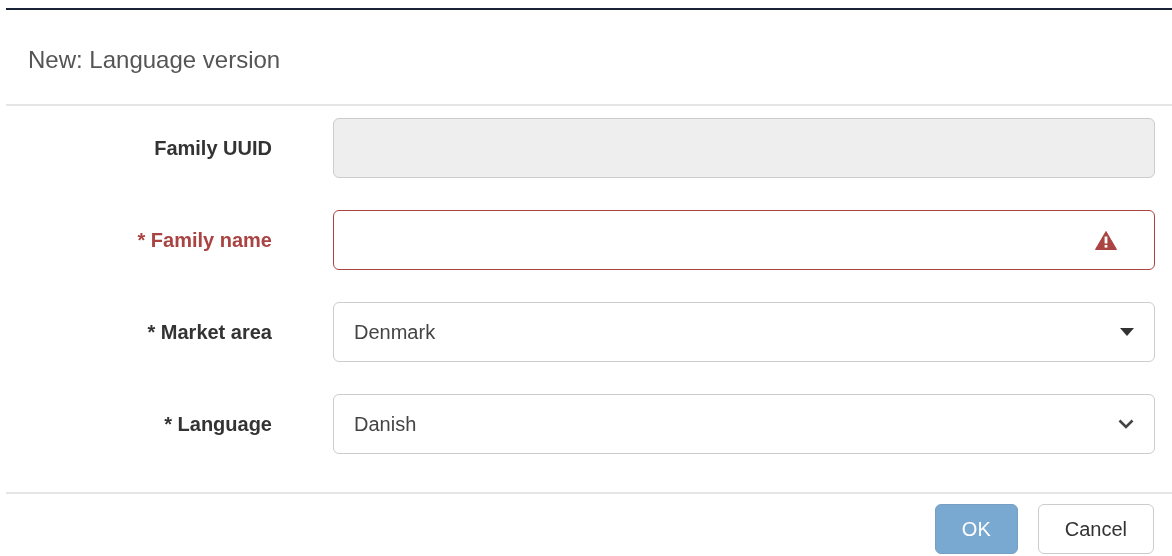 This screenshot has height=556, width=1172. What do you see at coordinates (744, 240) in the screenshot?
I see `text-field` at bounding box center [744, 240].